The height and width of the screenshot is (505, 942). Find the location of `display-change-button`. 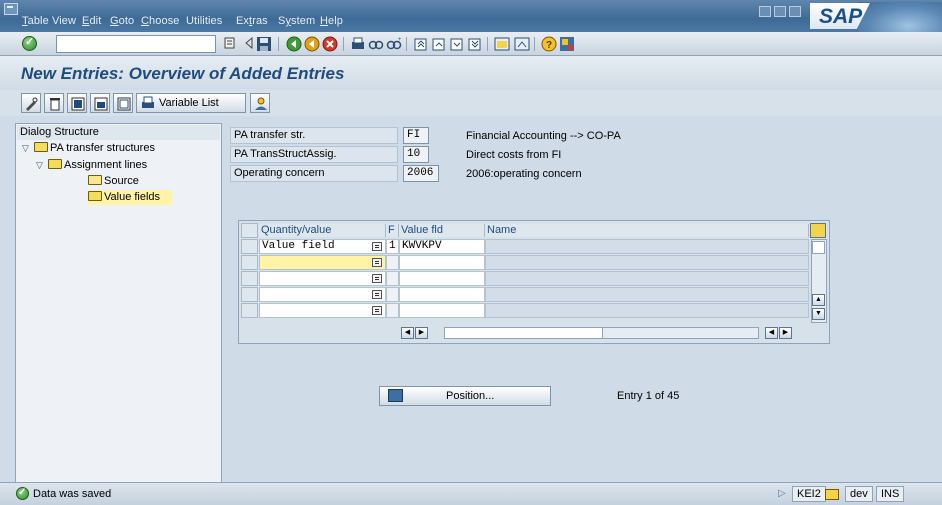

display-change-button is located at coordinates (31, 103).